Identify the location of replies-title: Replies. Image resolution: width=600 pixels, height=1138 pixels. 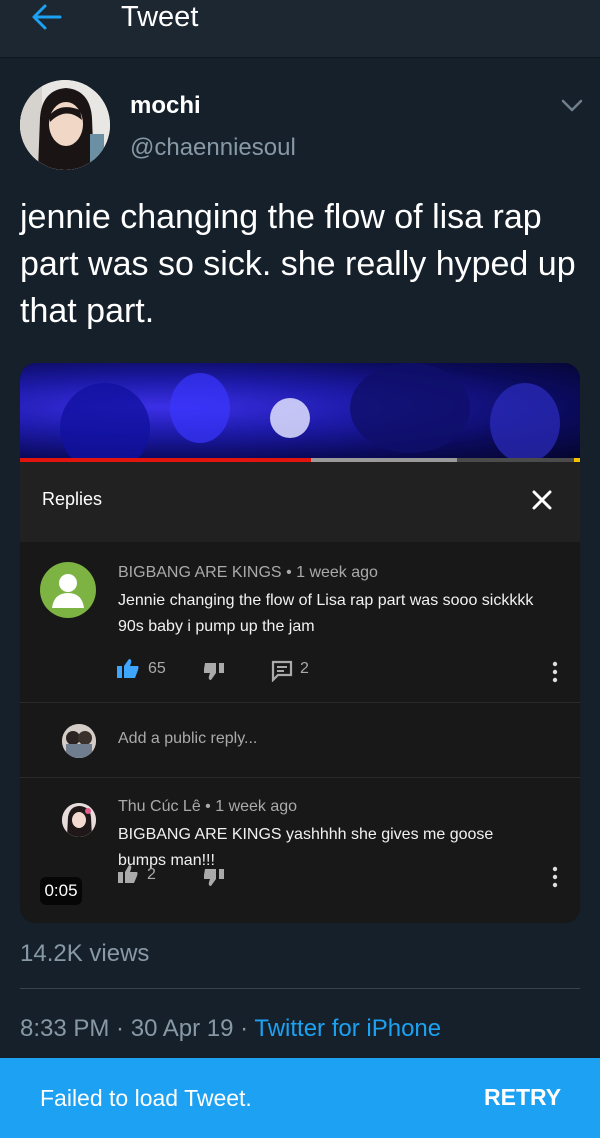
(72, 499).